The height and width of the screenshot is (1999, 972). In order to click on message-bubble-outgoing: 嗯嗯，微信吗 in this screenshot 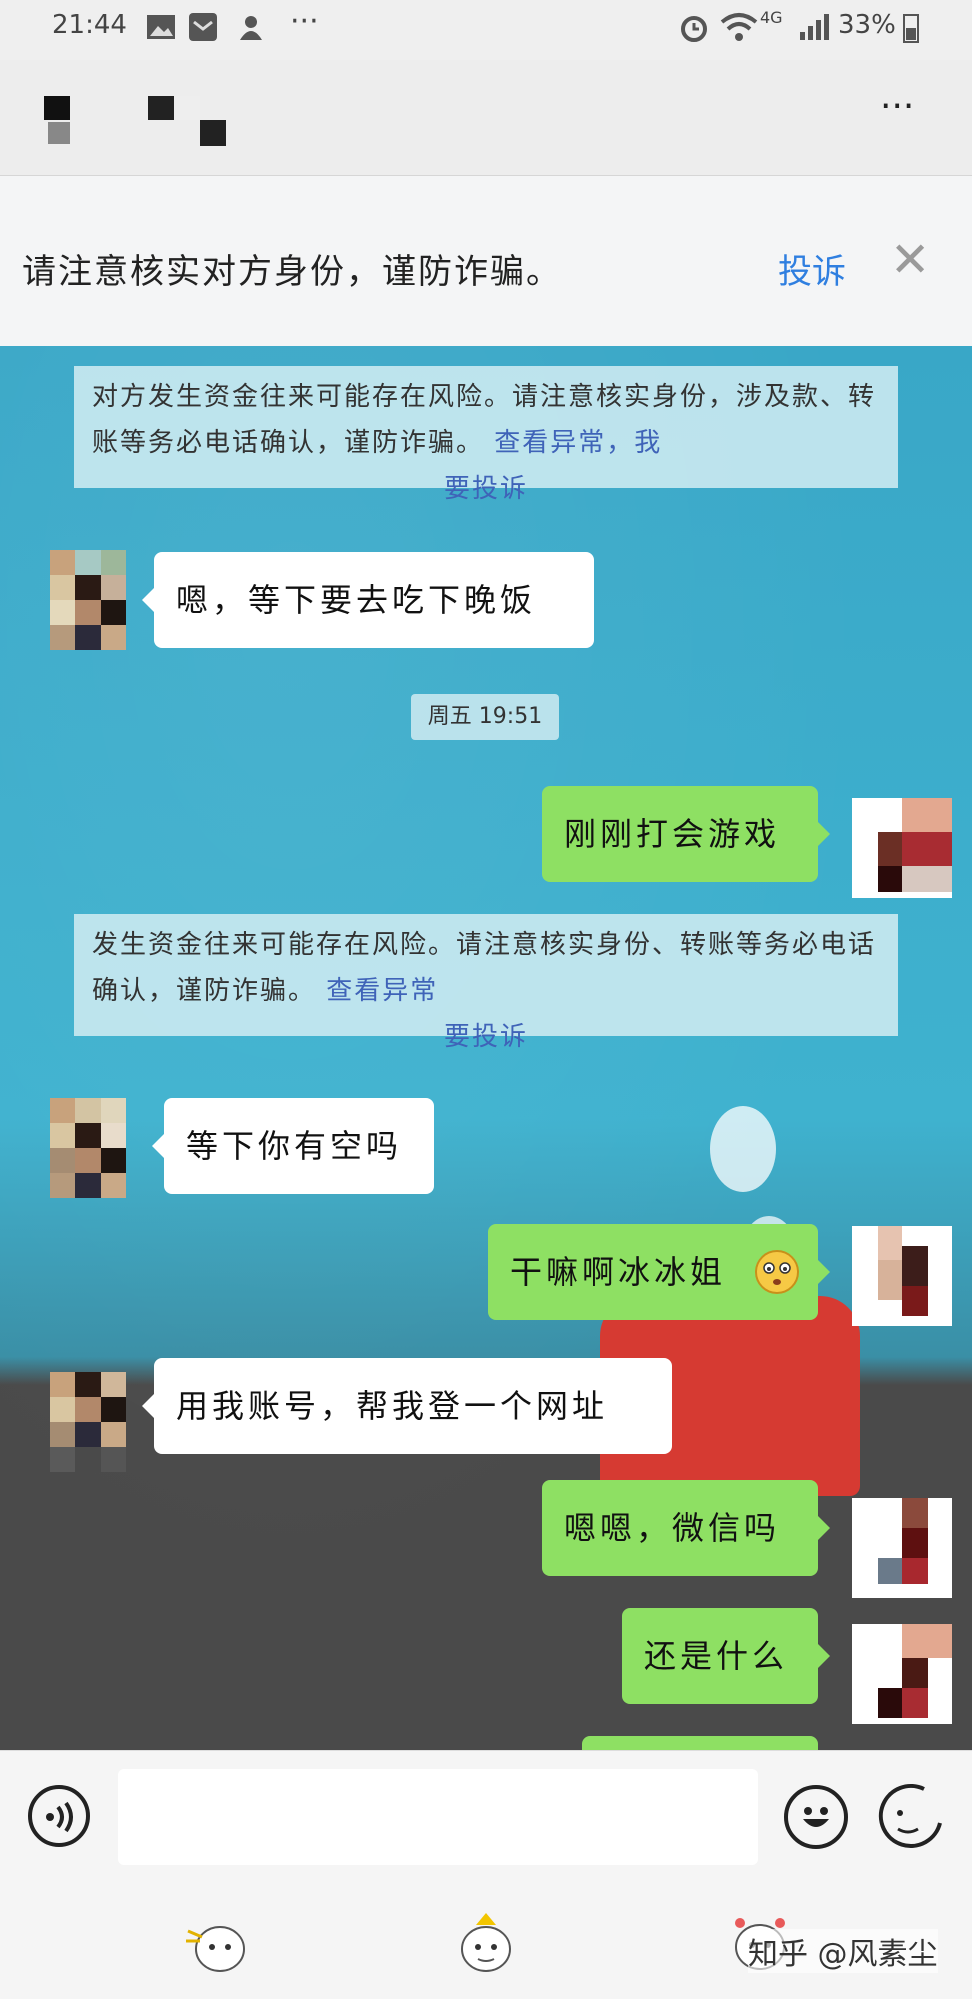, I will do `click(686, 1528)`.